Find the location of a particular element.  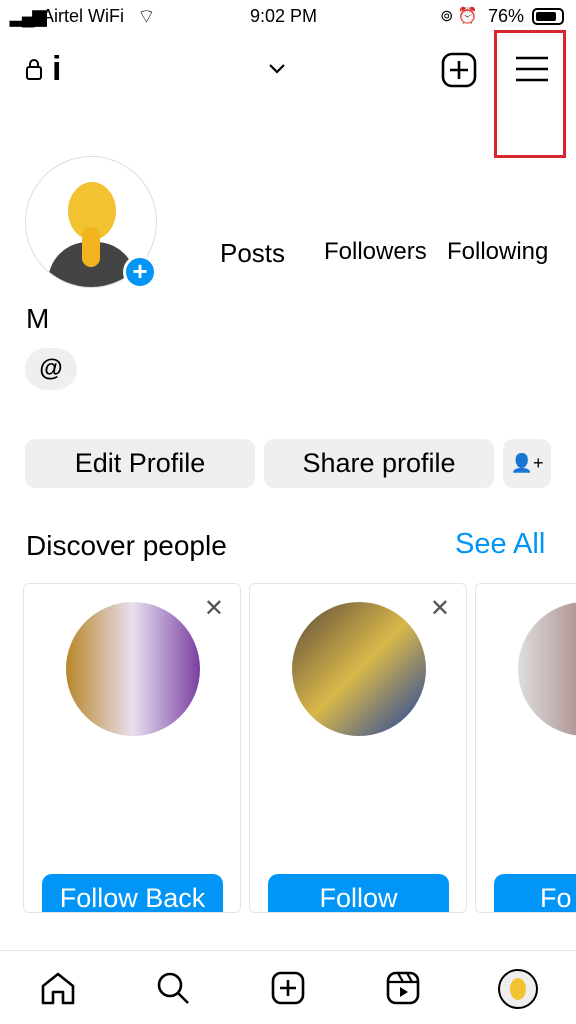

add-person-icon: 👤+ is located at coordinates (527, 463).